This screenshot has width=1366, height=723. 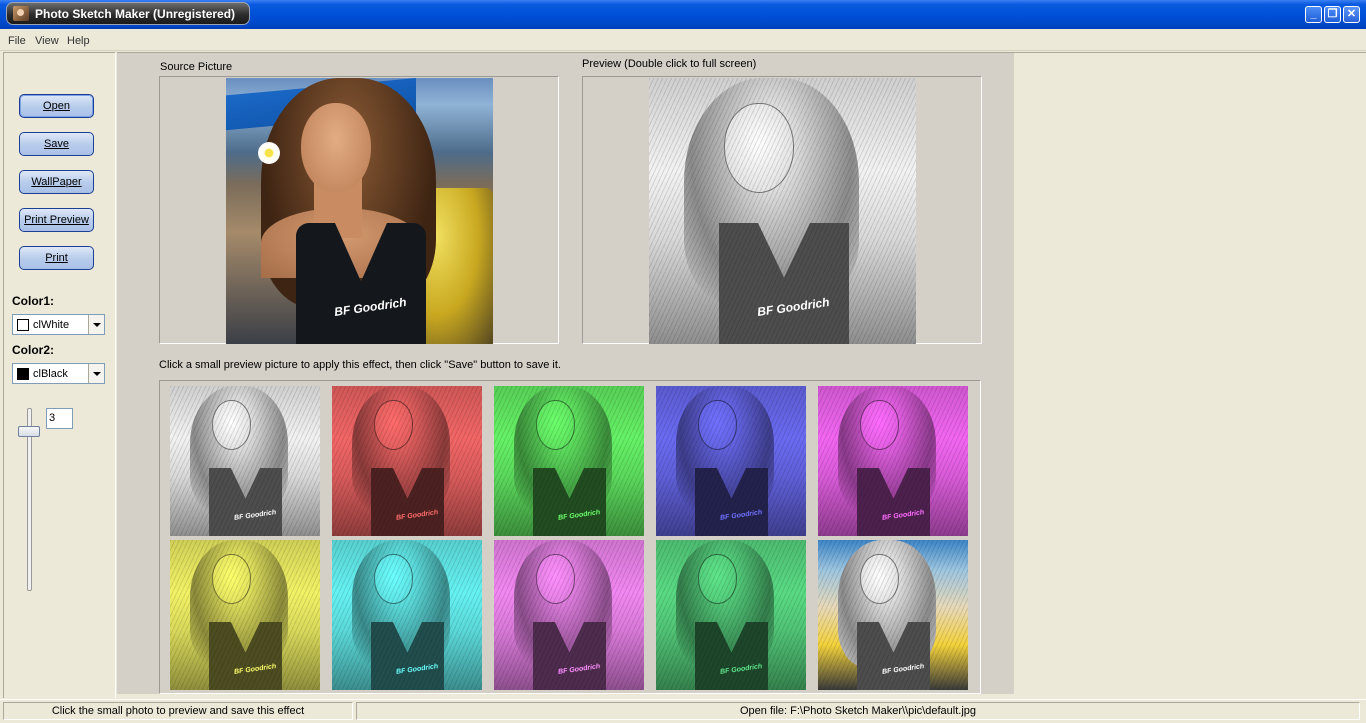 I want to click on minimize-icon: _, so click(x=1313, y=14).